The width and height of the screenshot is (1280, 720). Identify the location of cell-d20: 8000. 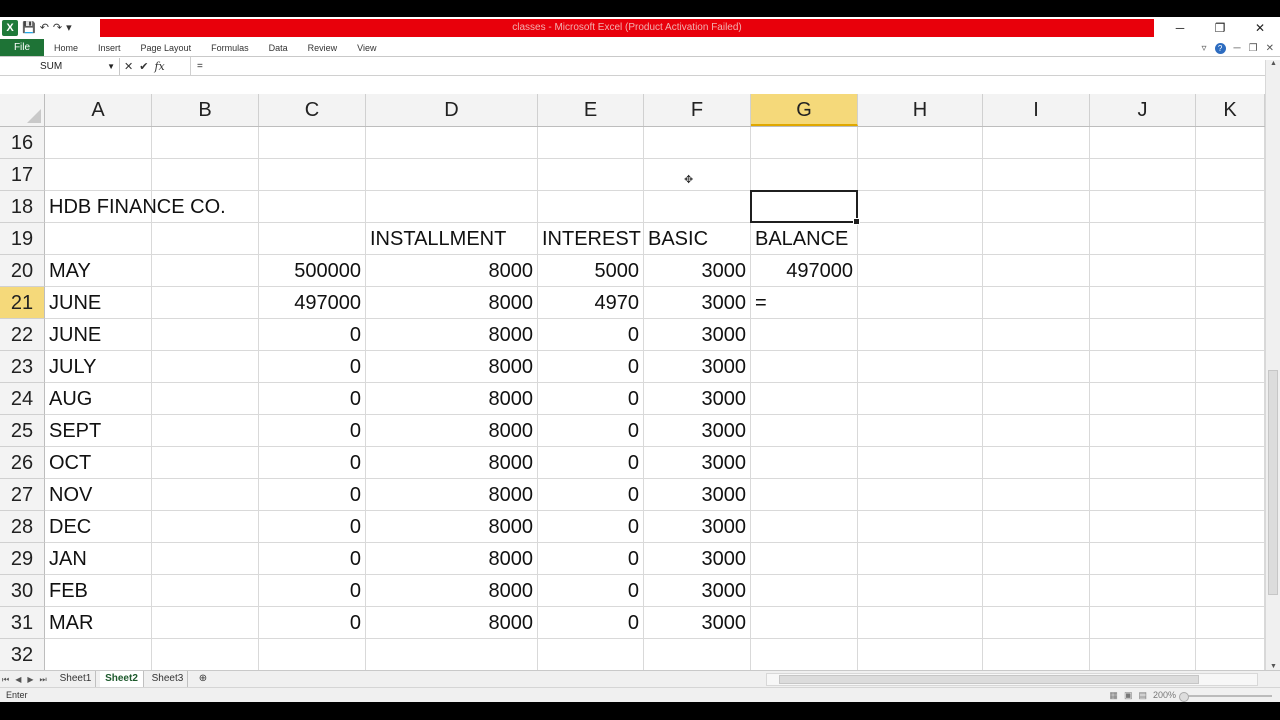
(452, 271).